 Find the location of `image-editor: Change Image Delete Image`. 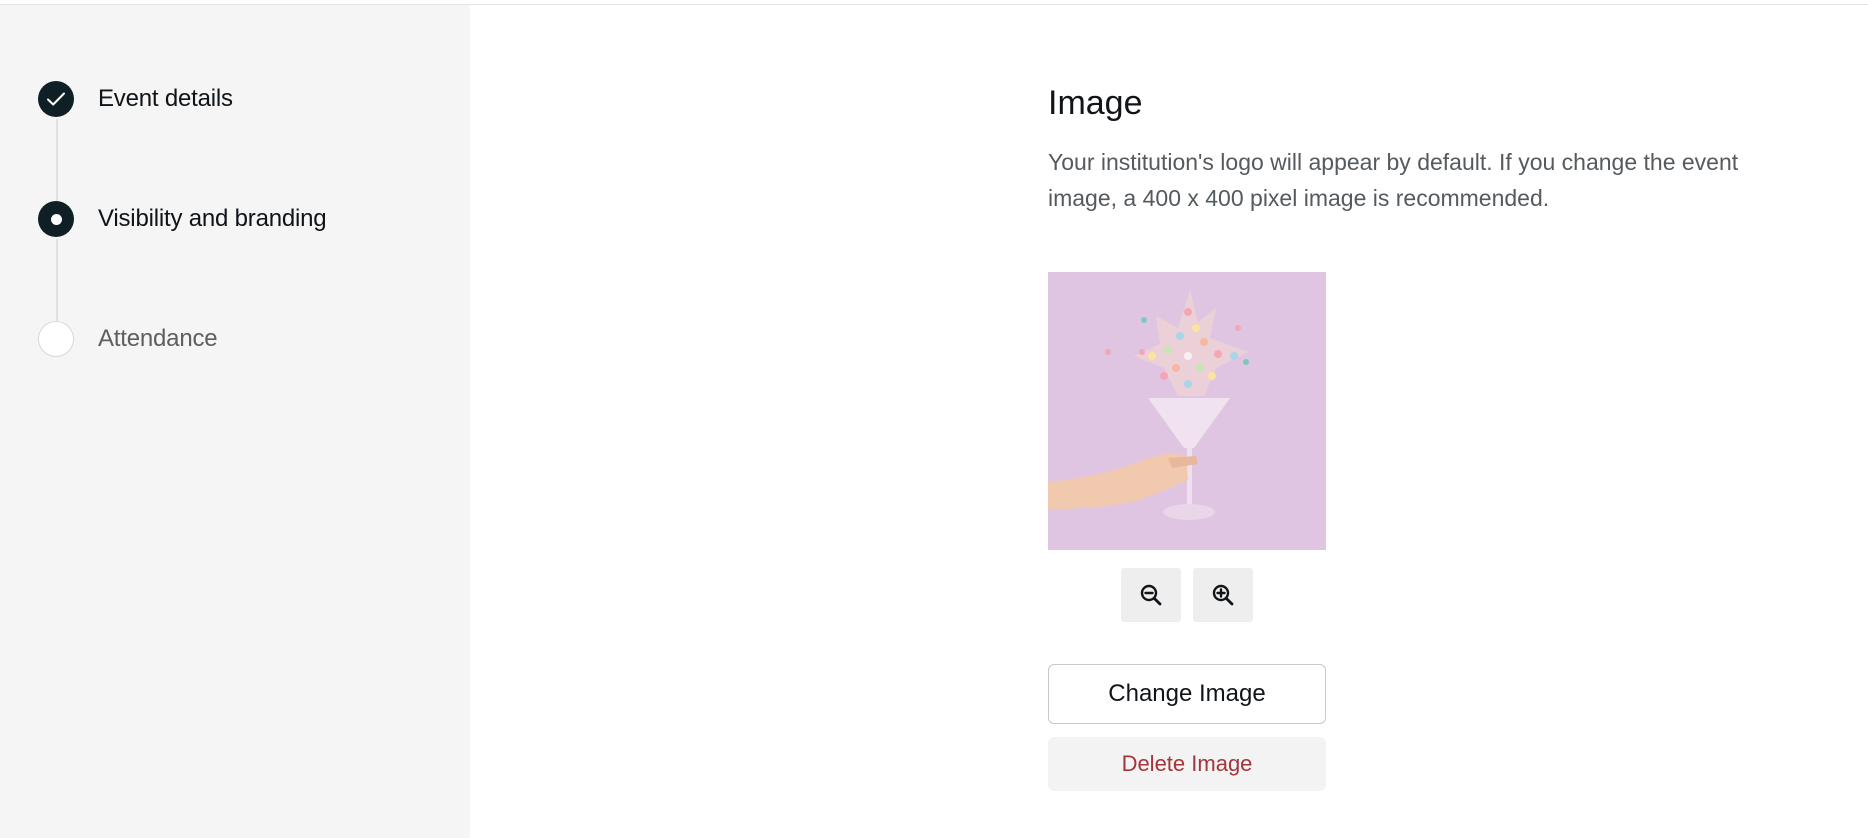

image-editor: Change Image Delete Image is located at coordinates (1187, 531).